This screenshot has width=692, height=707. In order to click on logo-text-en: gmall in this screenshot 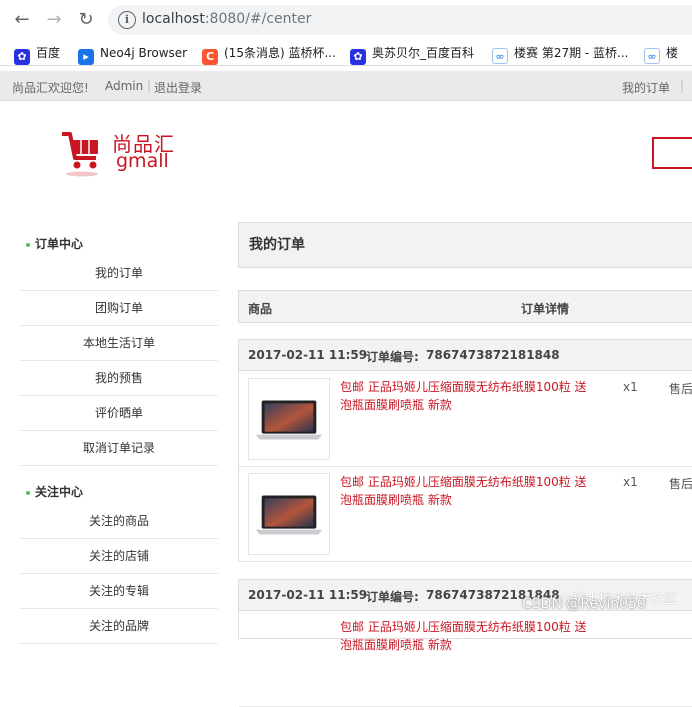, I will do `click(142, 161)`.